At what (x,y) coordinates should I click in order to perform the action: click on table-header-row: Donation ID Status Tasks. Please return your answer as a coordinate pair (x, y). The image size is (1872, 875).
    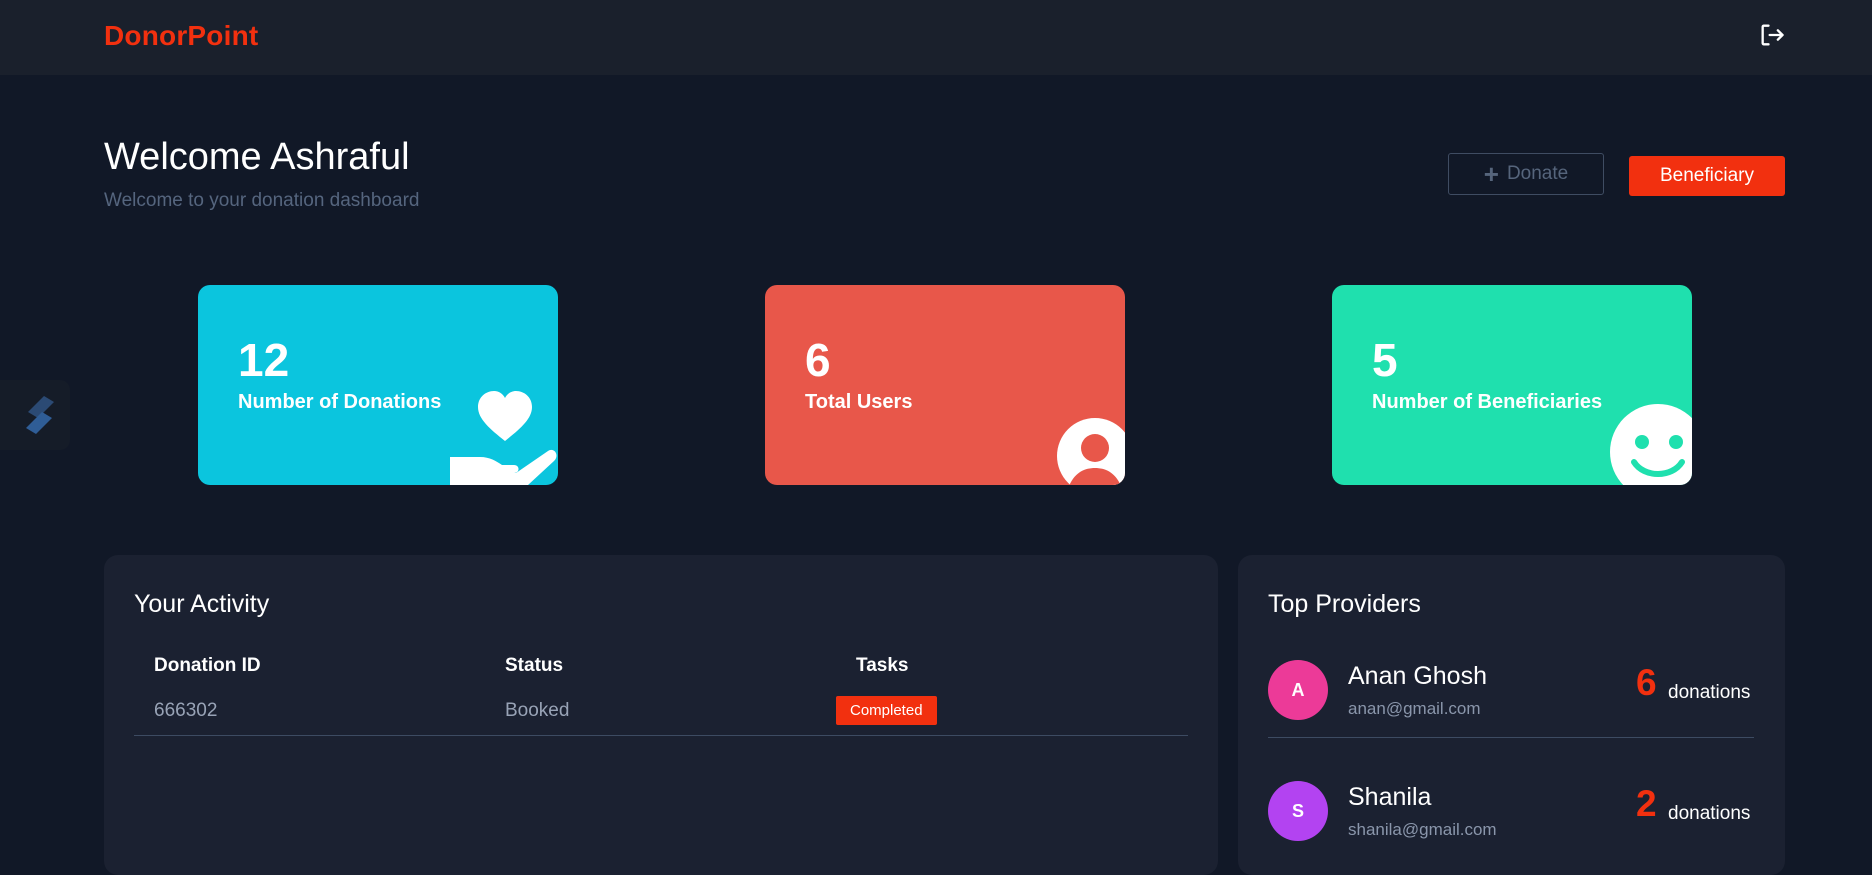
    Looking at the image, I should click on (661, 666).